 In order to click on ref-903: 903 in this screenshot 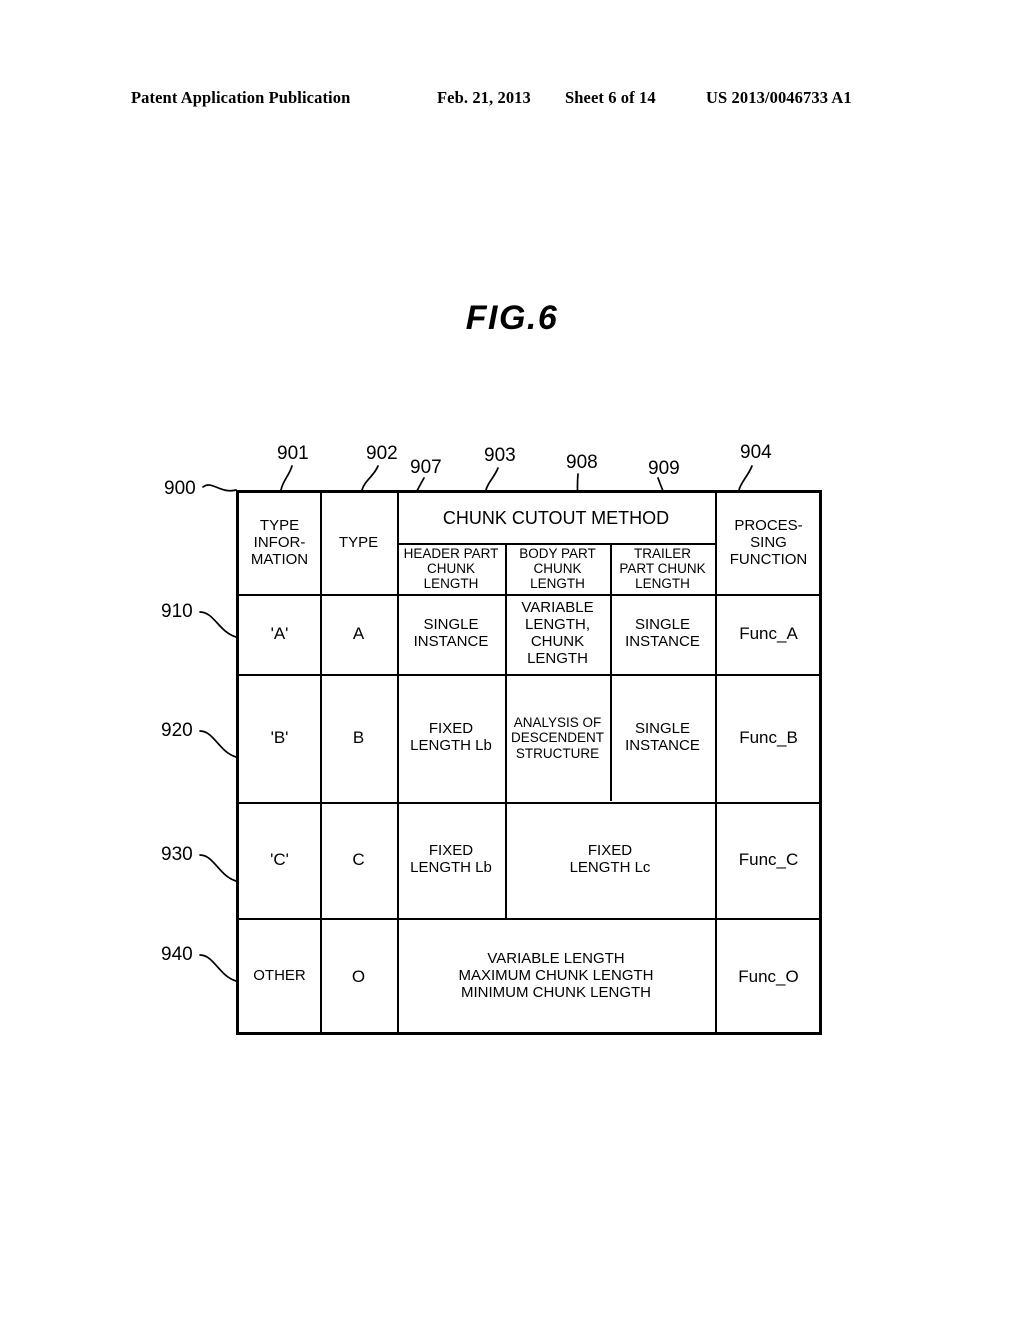, I will do `click(500, 455)`.